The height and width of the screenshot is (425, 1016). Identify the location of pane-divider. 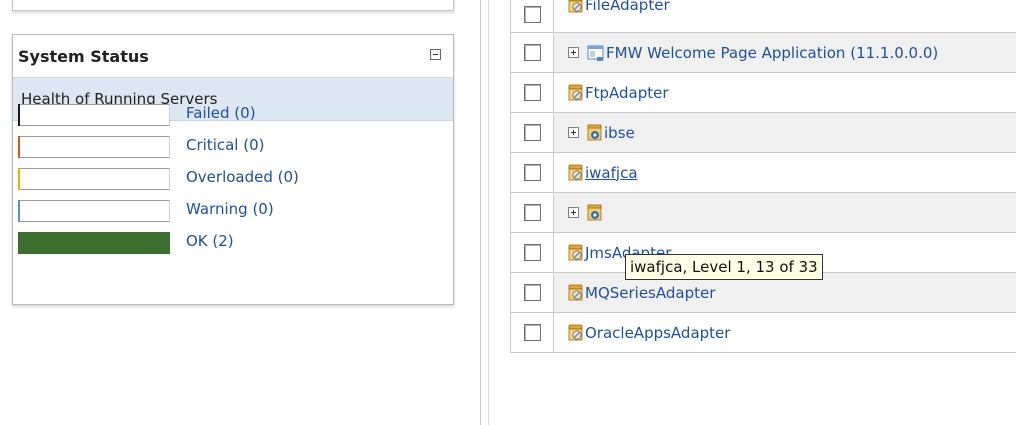
(480, 212).